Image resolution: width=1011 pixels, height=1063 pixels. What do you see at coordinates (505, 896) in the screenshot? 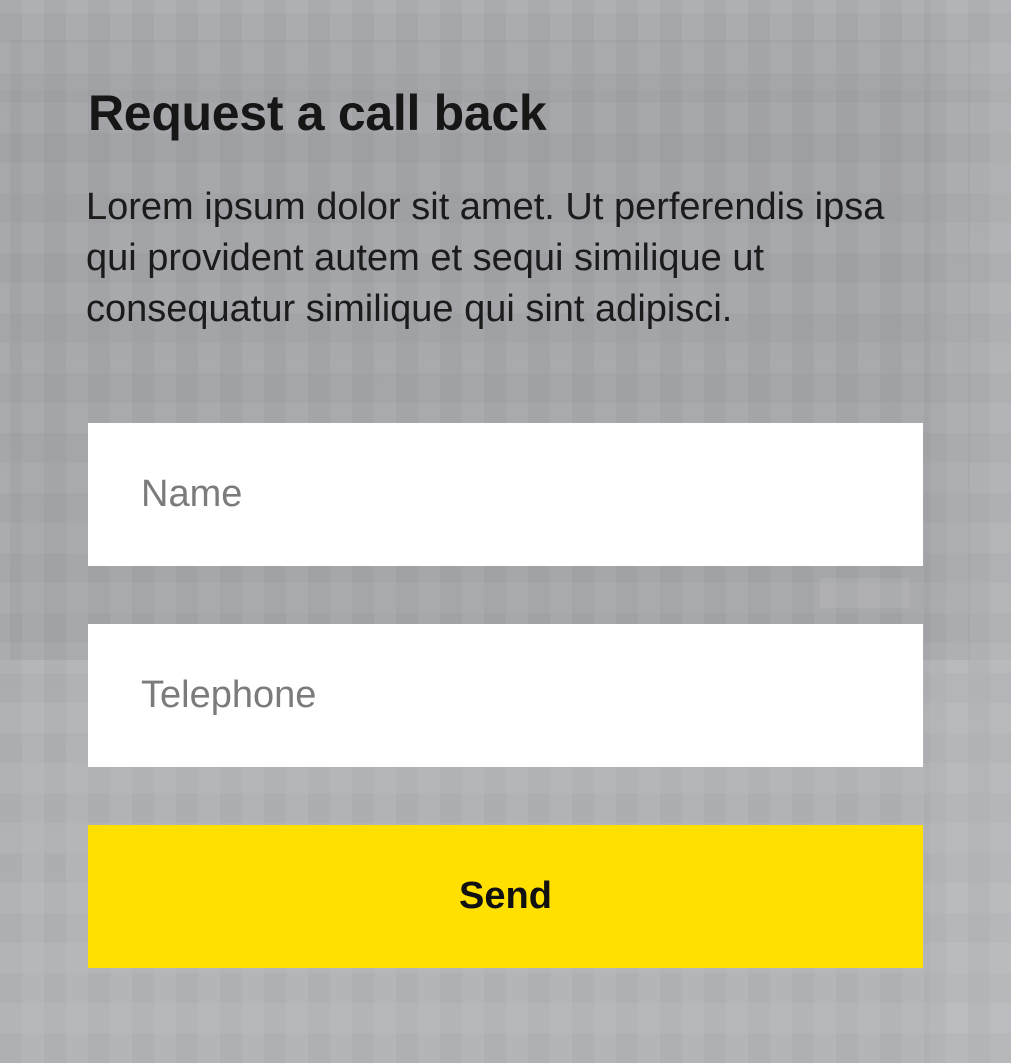
I see `send-button: Send` at bounding box center [505, 896].